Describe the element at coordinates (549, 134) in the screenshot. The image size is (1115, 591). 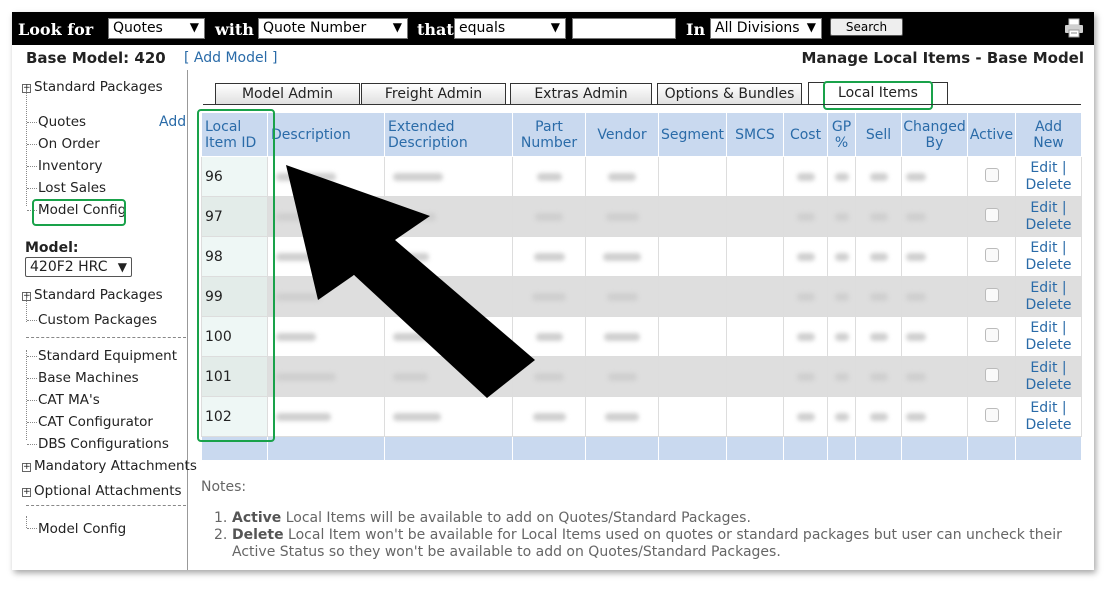
I see `col-part-number: Part Number` at that location.